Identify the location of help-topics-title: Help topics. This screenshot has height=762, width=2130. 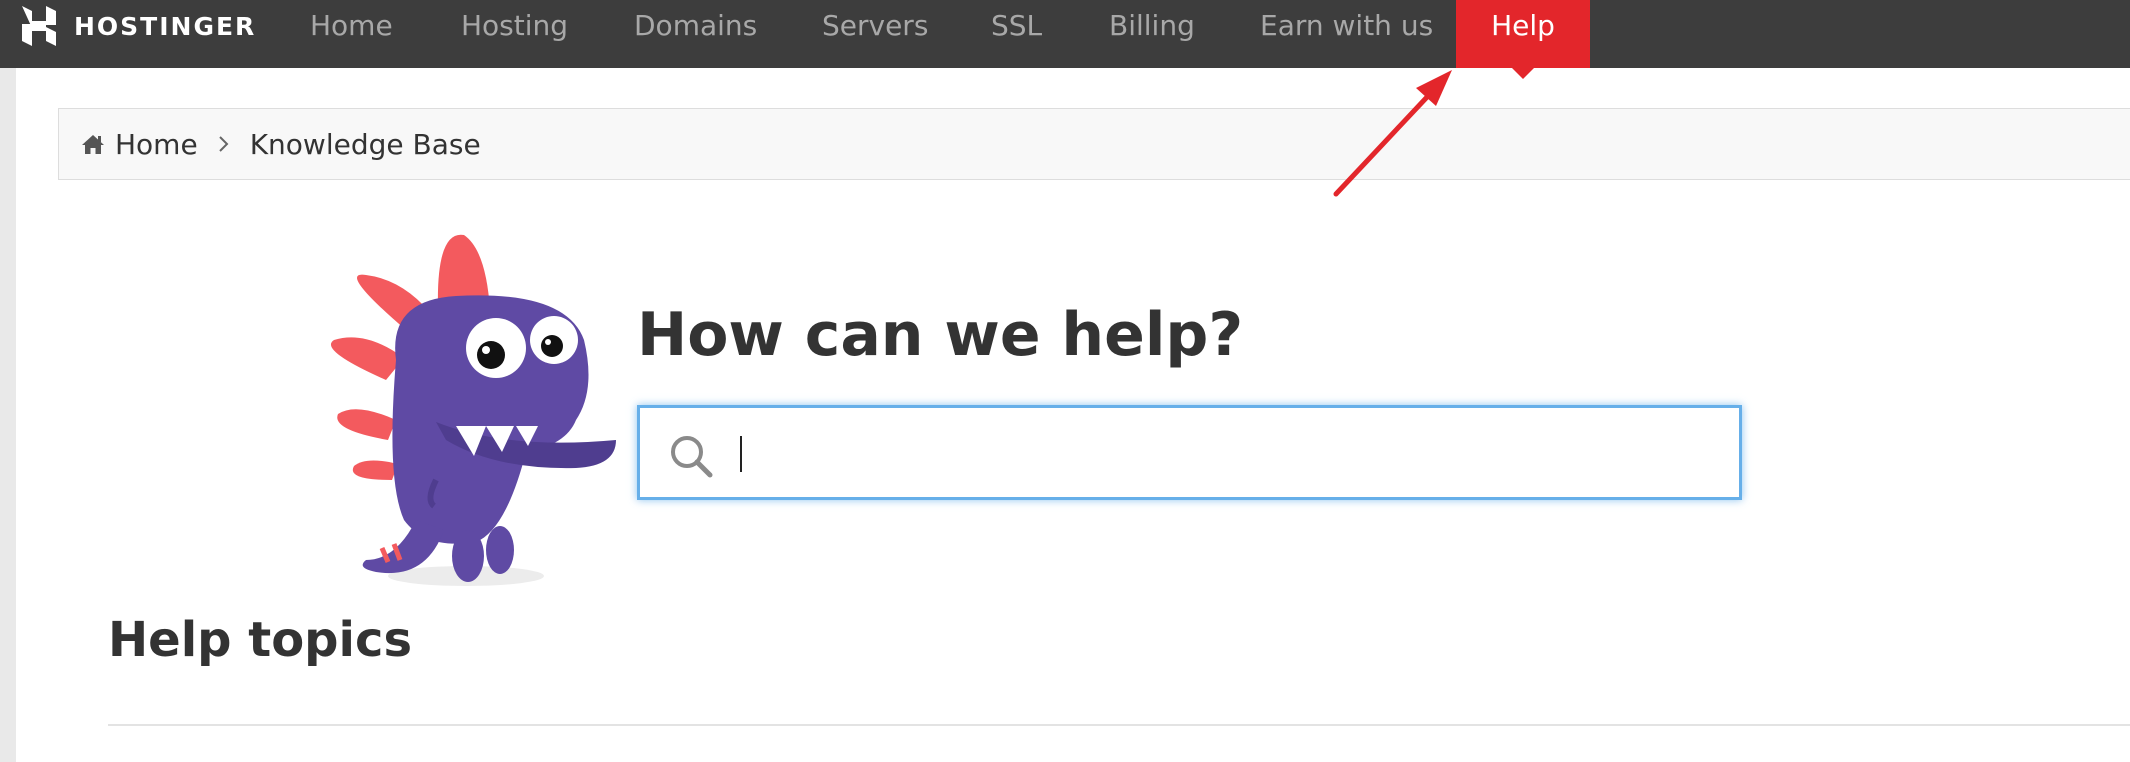
(260, 640).